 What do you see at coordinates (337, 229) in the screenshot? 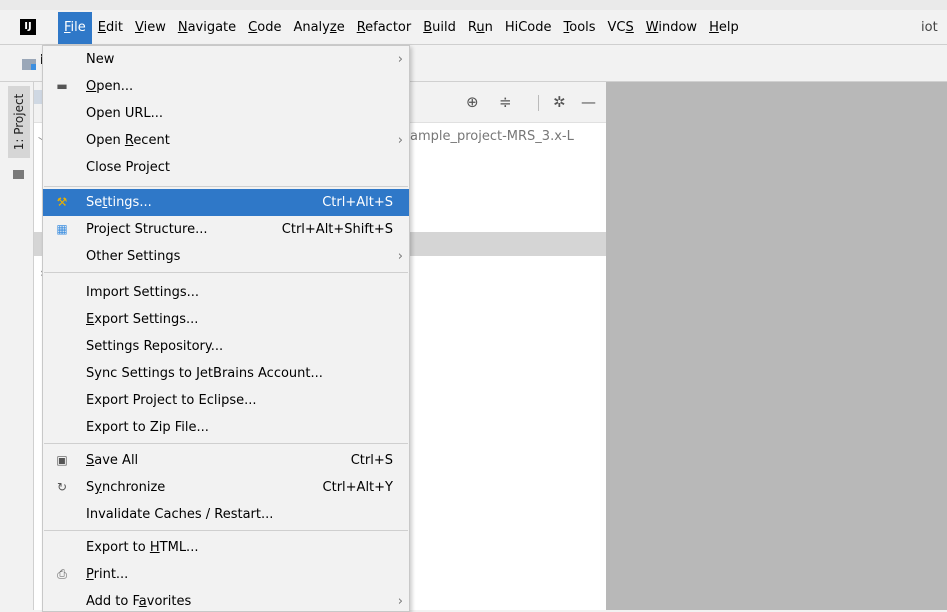
I see `menu-item-shortcut: Ctrl+Alt+Shift+S` at bounding box center [337, 229].